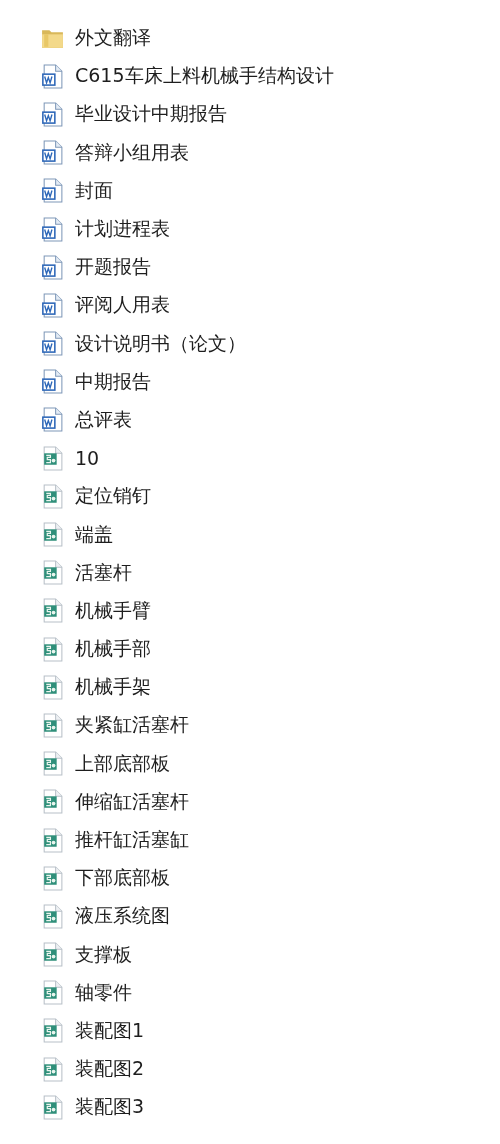 The height and width of the screenshot is (1144, 500). What do you see at coordinates (122, 878) in the screenshot?
I see `file-name: 下部底部板` at bounding box center [122, 878].